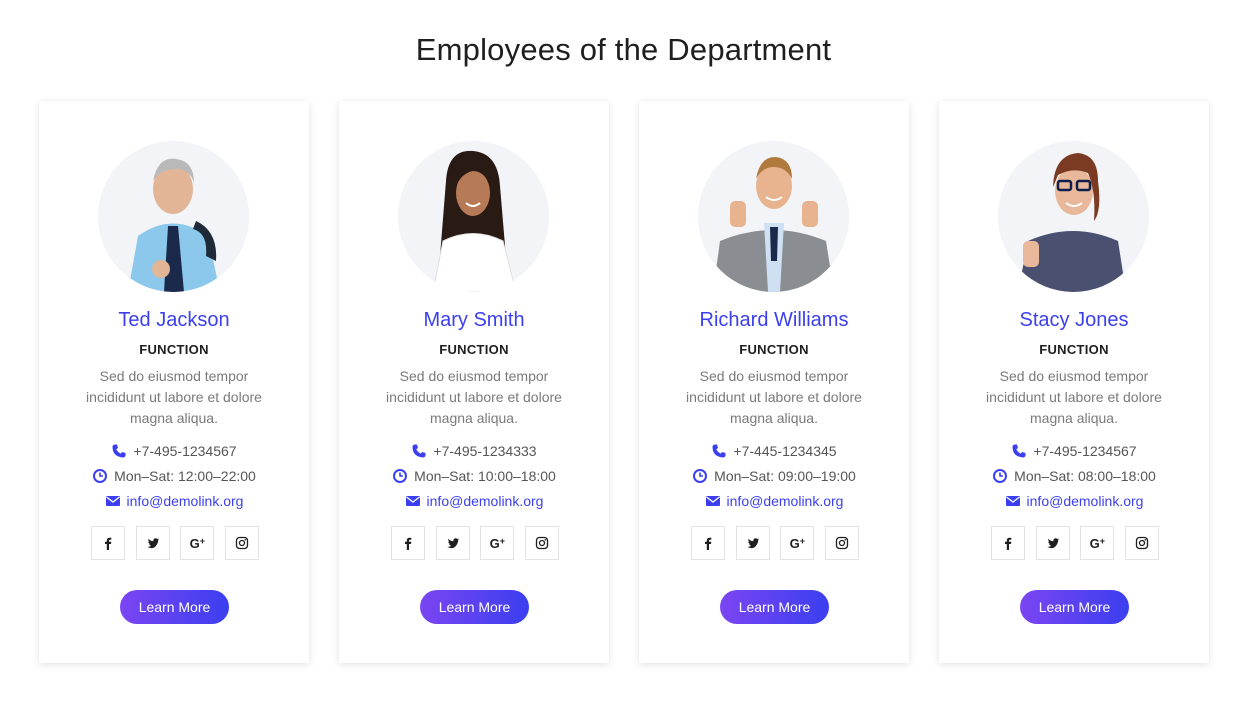 This screenshot has width=1247, height=707. What do you see at coordinates (474, 320) in the screenshot?
I see `employee-name: Mary Smith` at bounding box center [474, 320].